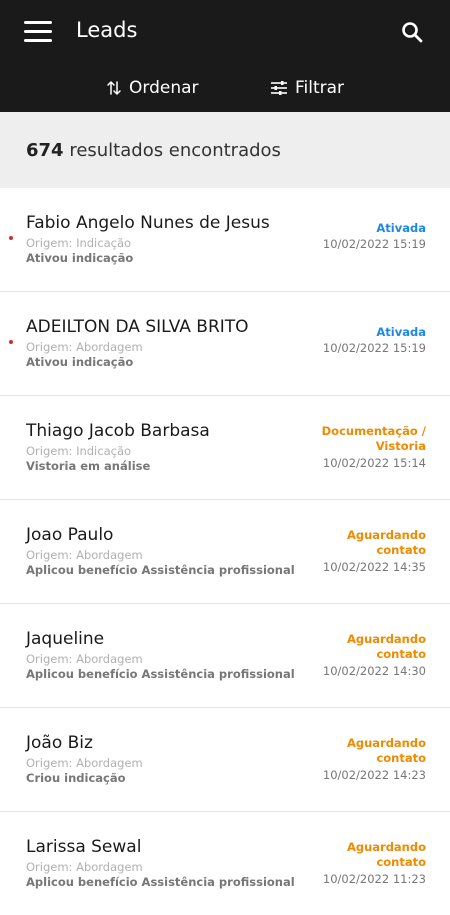 This screenshot has width=450, height=915. I want to click on sort-button: Ordenar, so click(152, 88).